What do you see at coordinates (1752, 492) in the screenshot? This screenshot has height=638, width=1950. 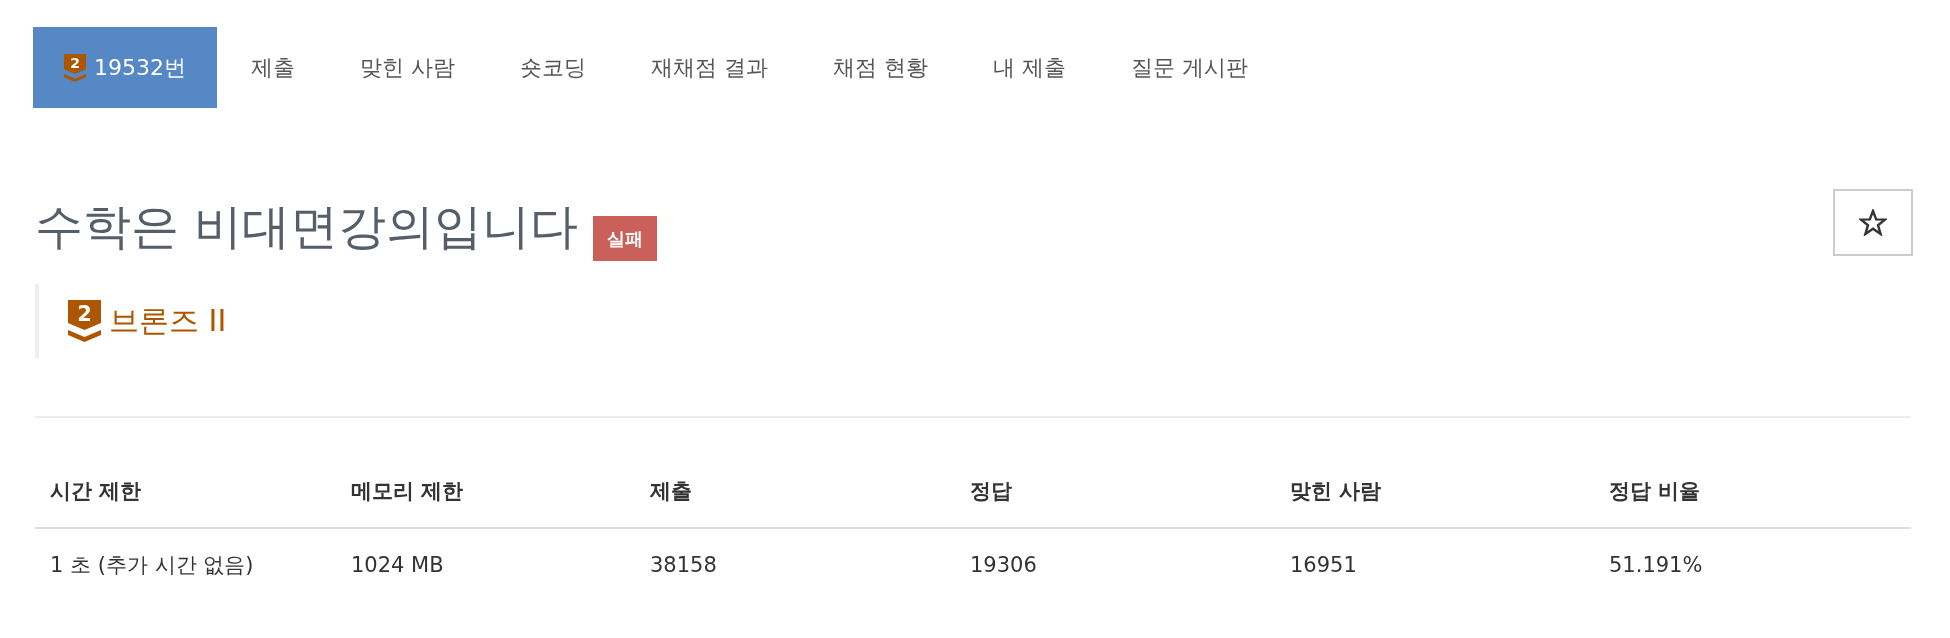 I see `column-header: 정답 비율` at bounding box center [1752, 492].